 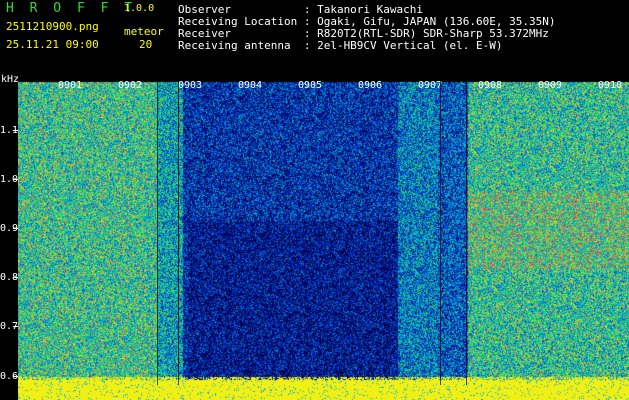 What do you see at coordinates (250, 85) in the screenshot?
I see `time-label: 0904` at bounding box center [250, 85].